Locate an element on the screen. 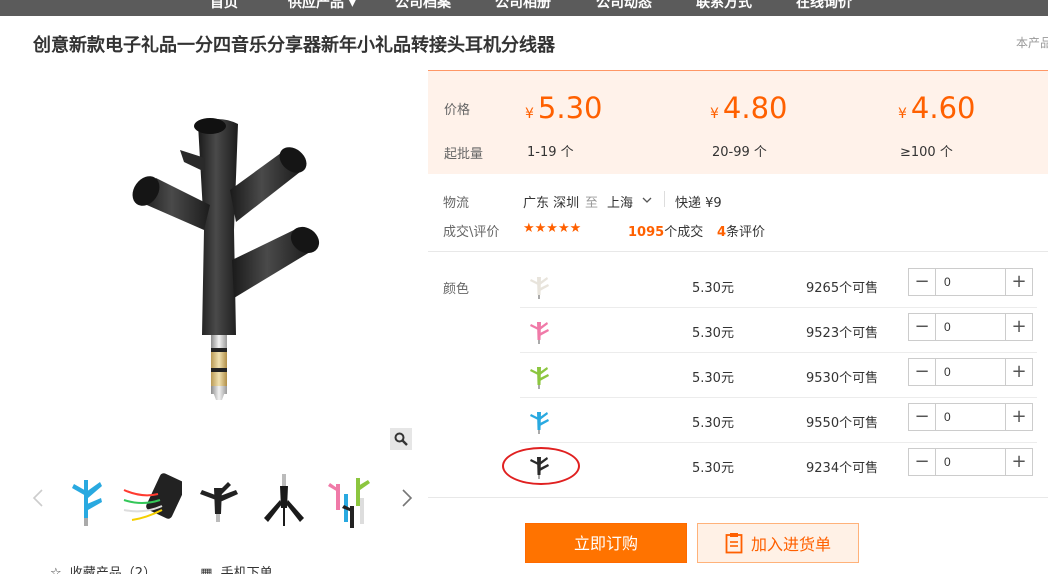 The image size is (1048, 574). price-tier-1: ¥5.30 is located at coordinates (564, 108).